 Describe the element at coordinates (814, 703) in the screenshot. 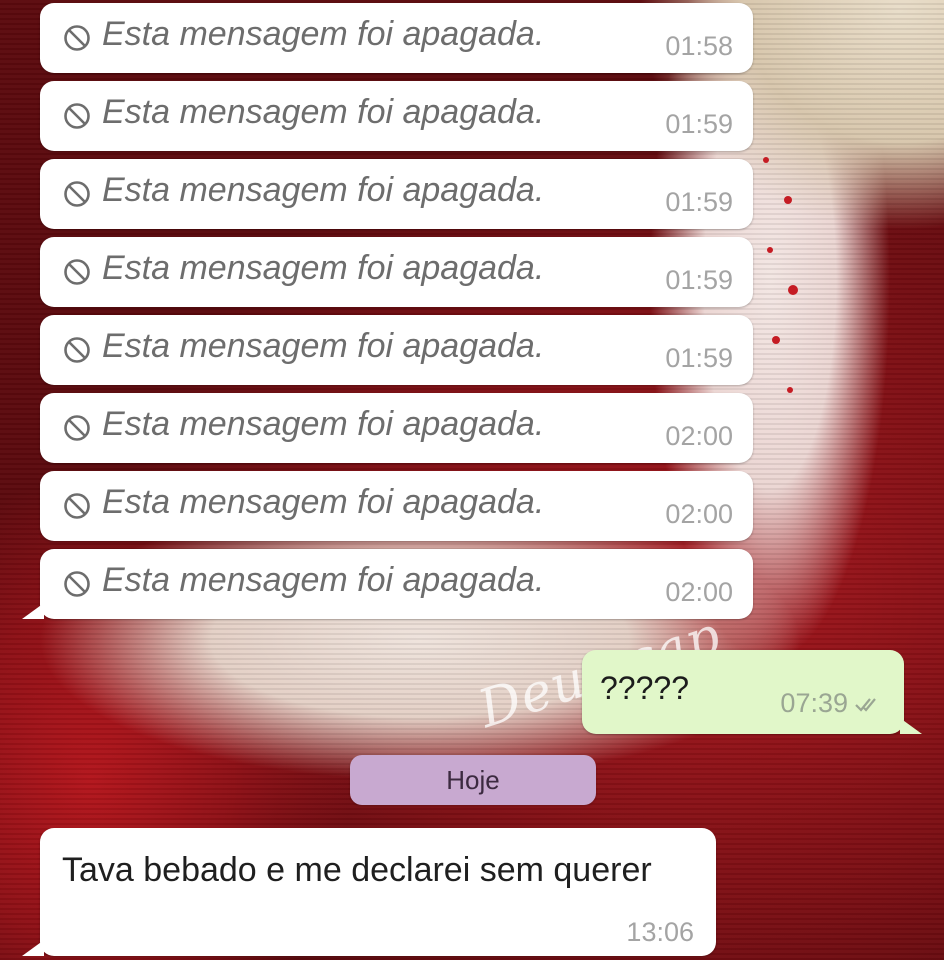

I see `message-timestamp: 07:39` at that location.